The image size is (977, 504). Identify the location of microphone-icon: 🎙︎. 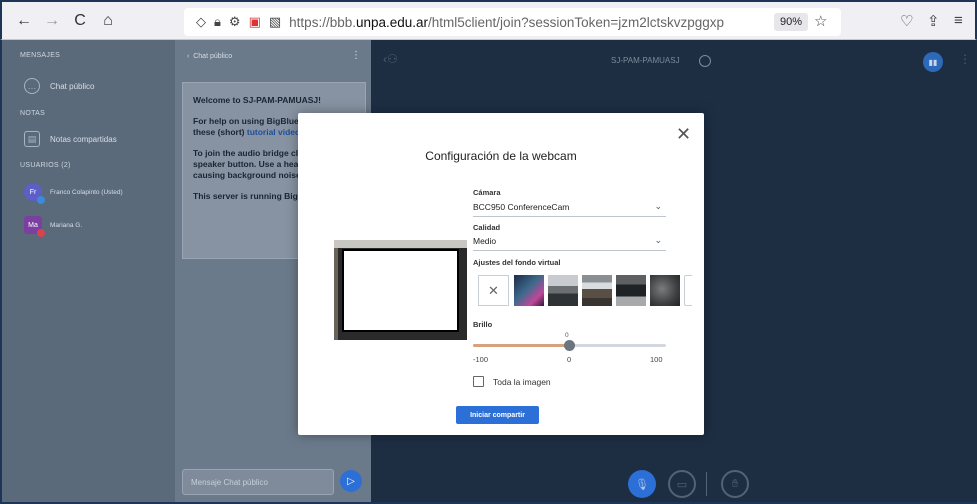
(642, 484).